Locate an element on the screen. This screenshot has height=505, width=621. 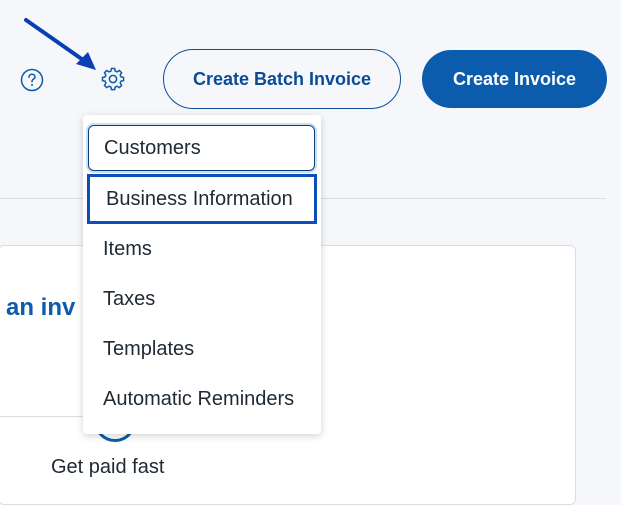
create-batch-invoice-button: Create Batch Invoice is located at coordinates (282, 79).